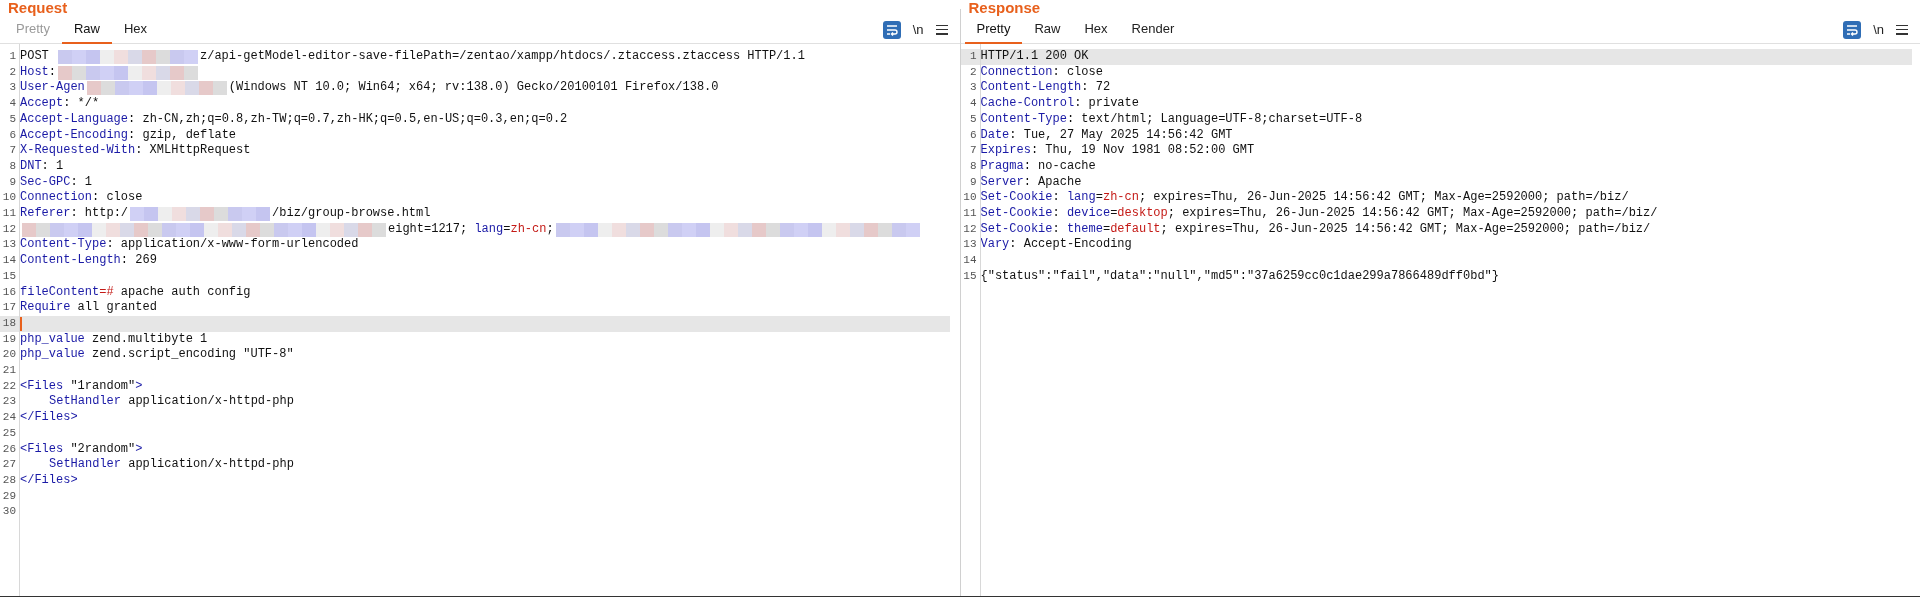 This screenshot has height=597, width=1920. I want to click on code-text: : private, so click(1106, 104).